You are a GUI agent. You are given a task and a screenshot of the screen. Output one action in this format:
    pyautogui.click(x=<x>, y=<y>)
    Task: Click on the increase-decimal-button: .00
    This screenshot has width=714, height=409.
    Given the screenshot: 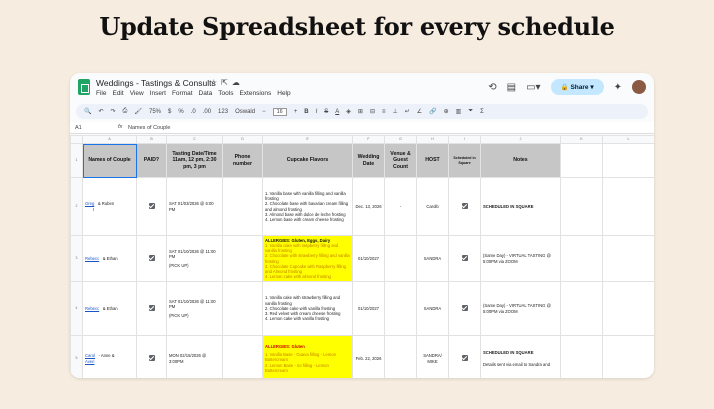 What is the action you would take?
    pyautogui.click(x=207, y=112)
    